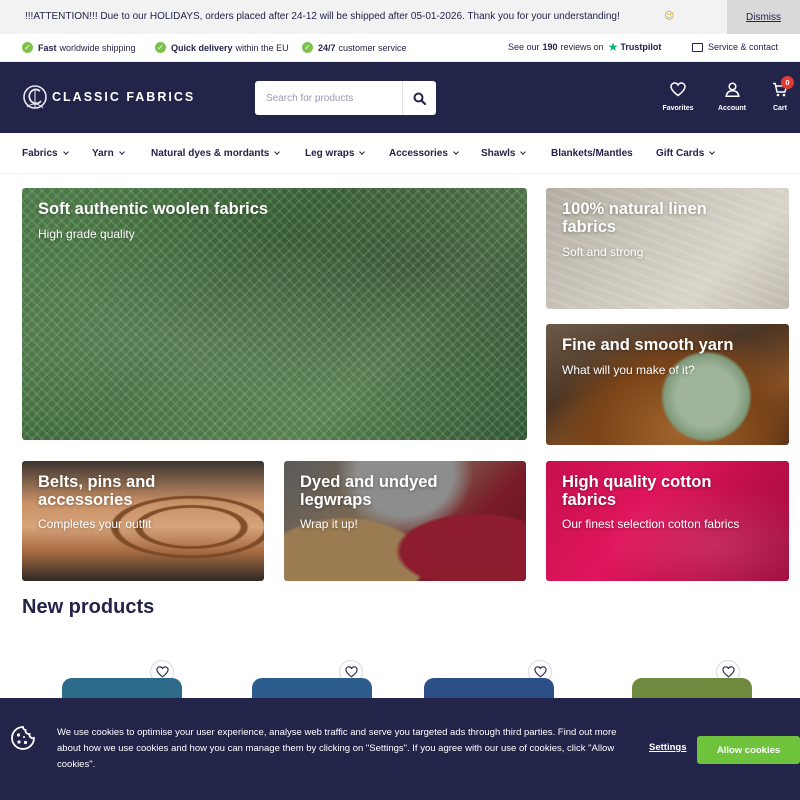 This screenshot has width=800, height=800. What do you see at coordinates (86, 234) in the screenshot?
I see `tile-subtitle: High grade quality` at bounding box center [86, 234].